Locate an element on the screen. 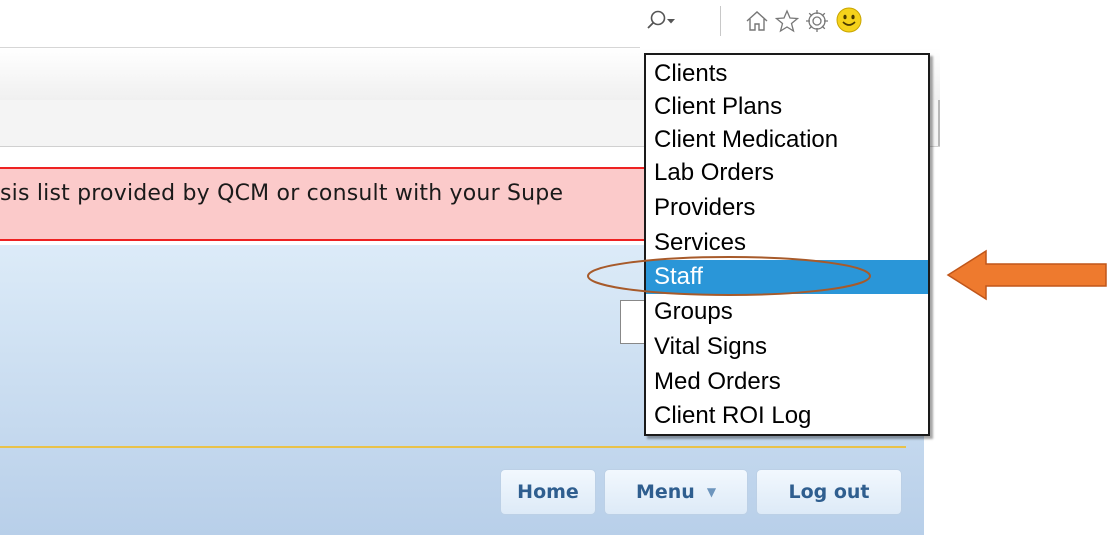 The width and height of the screenshot is (1112, 535). logout-button: Log out is located at coordinates (829, 492).